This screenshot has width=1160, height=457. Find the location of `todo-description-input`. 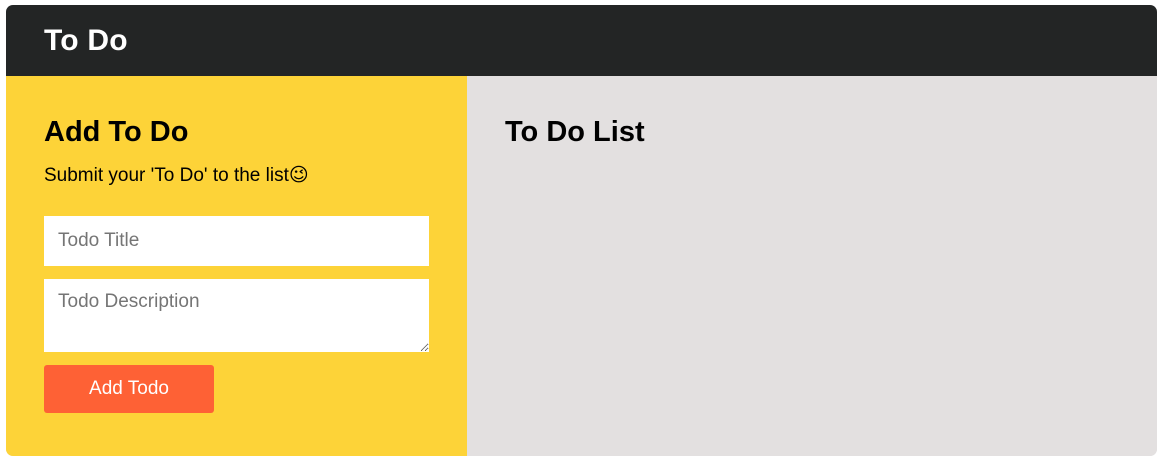

todo-description-input is located at coordinates (236, 315).